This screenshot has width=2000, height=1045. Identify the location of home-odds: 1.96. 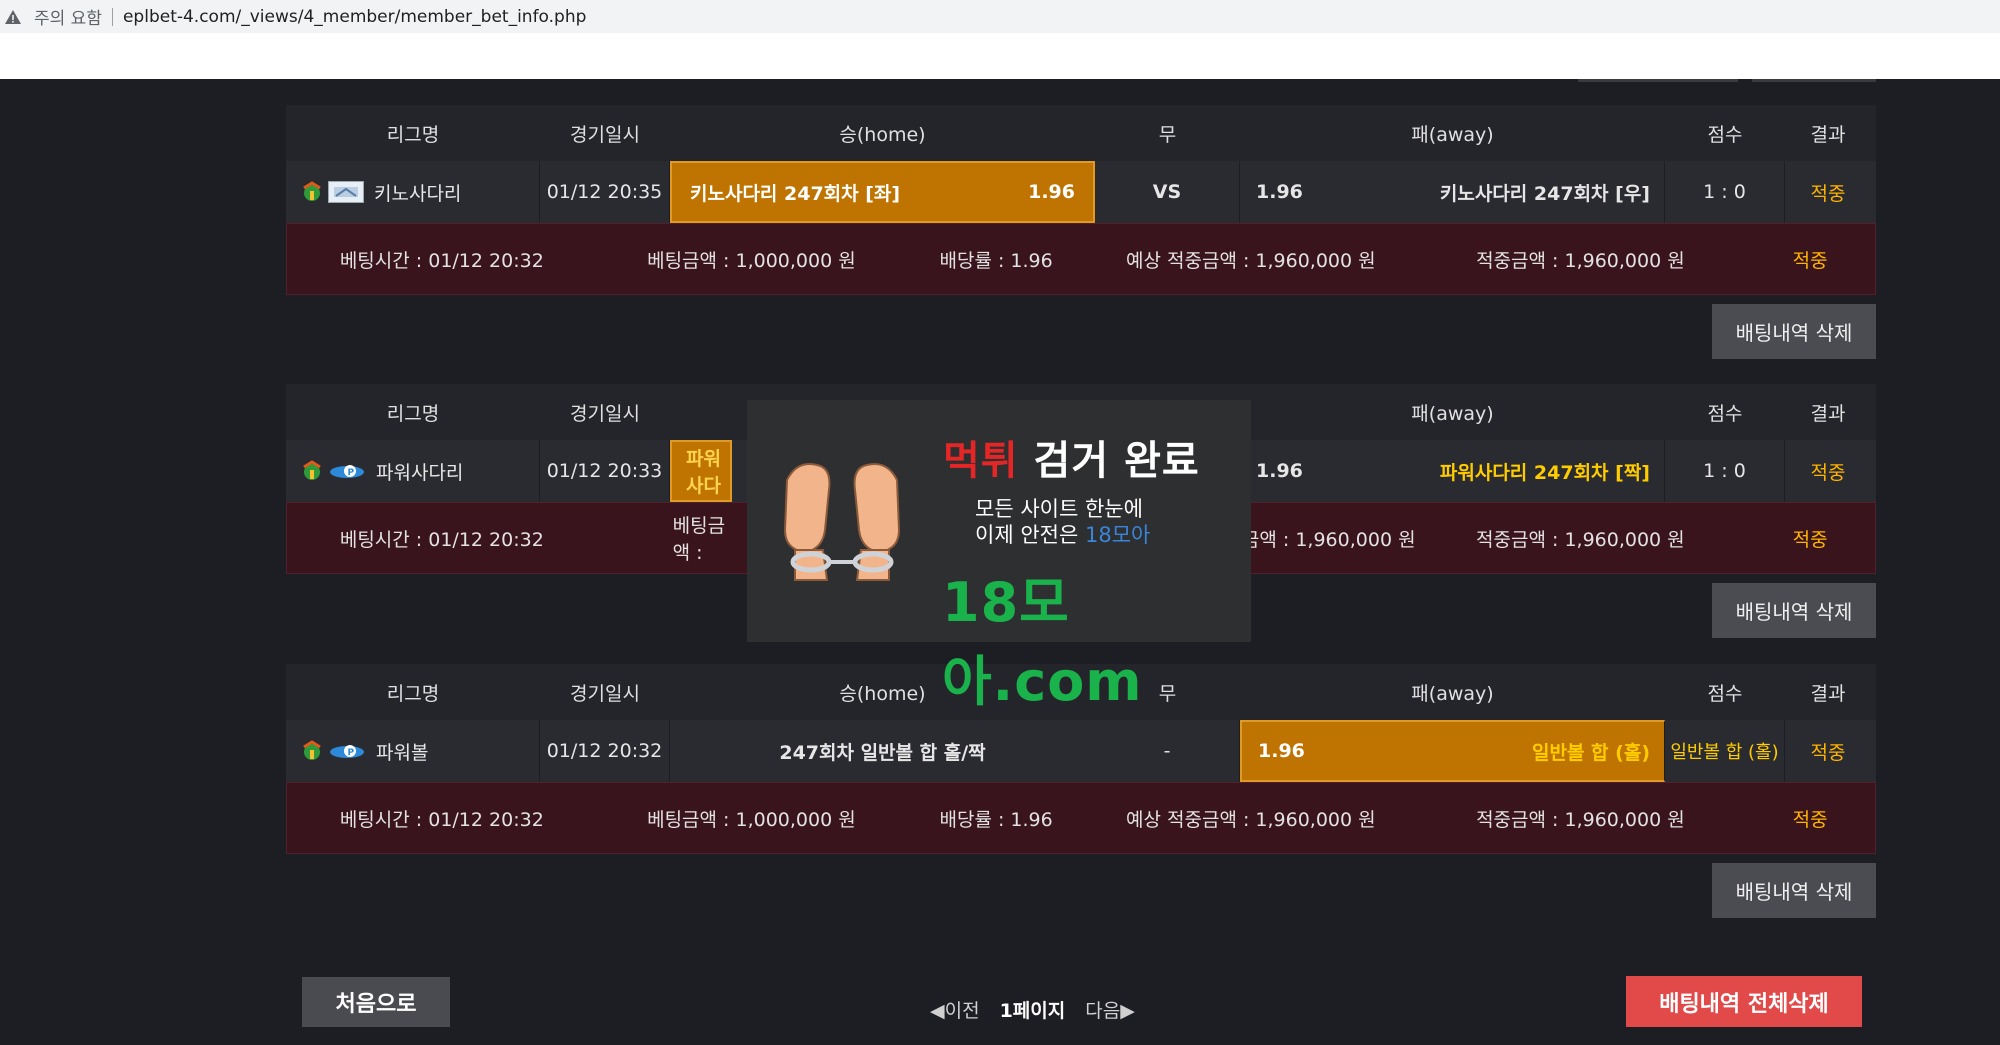
(1051, 192).